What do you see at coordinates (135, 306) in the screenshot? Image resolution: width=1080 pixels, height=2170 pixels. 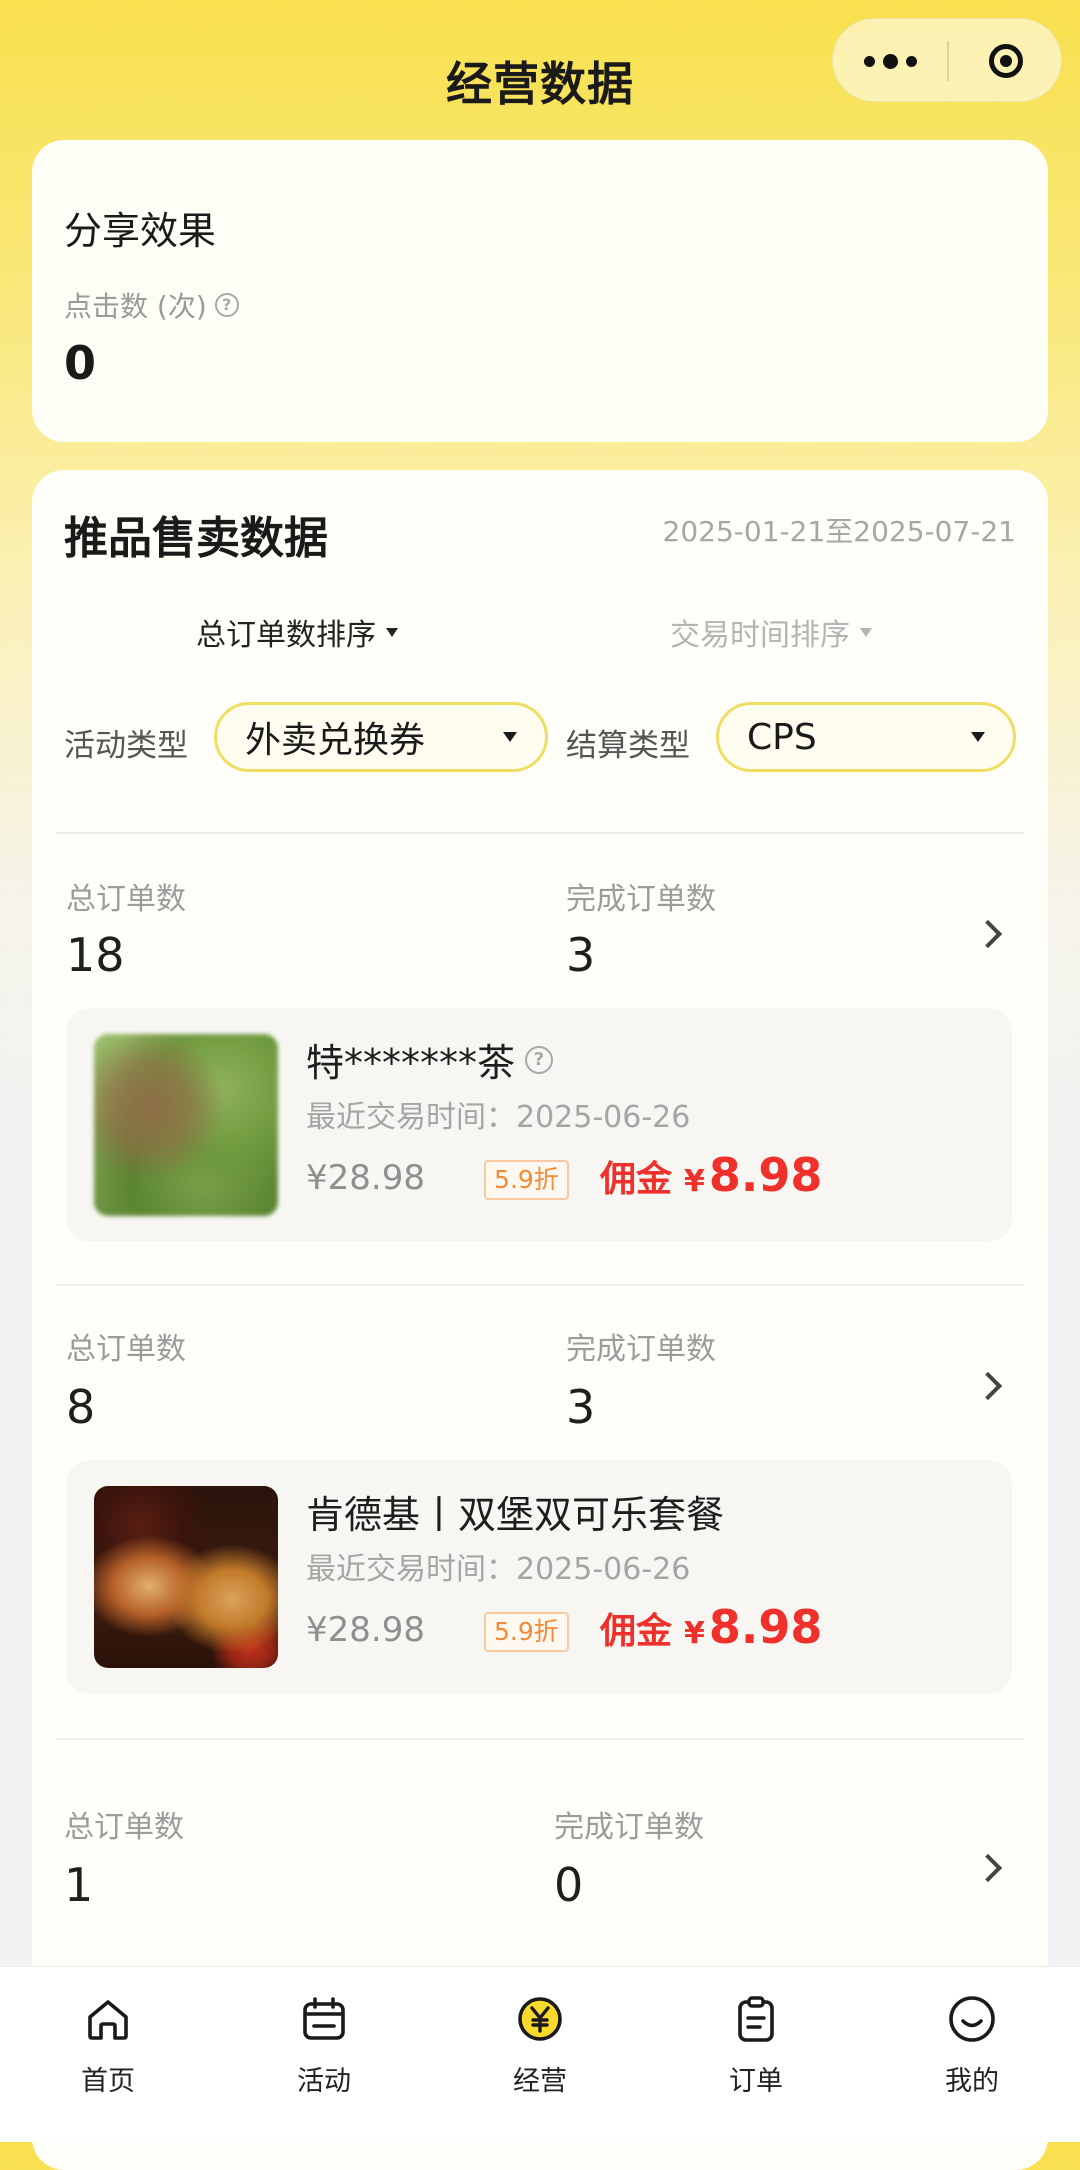 I see `click-count-label: 点击数 (次)` at bounding box center [135, 306].